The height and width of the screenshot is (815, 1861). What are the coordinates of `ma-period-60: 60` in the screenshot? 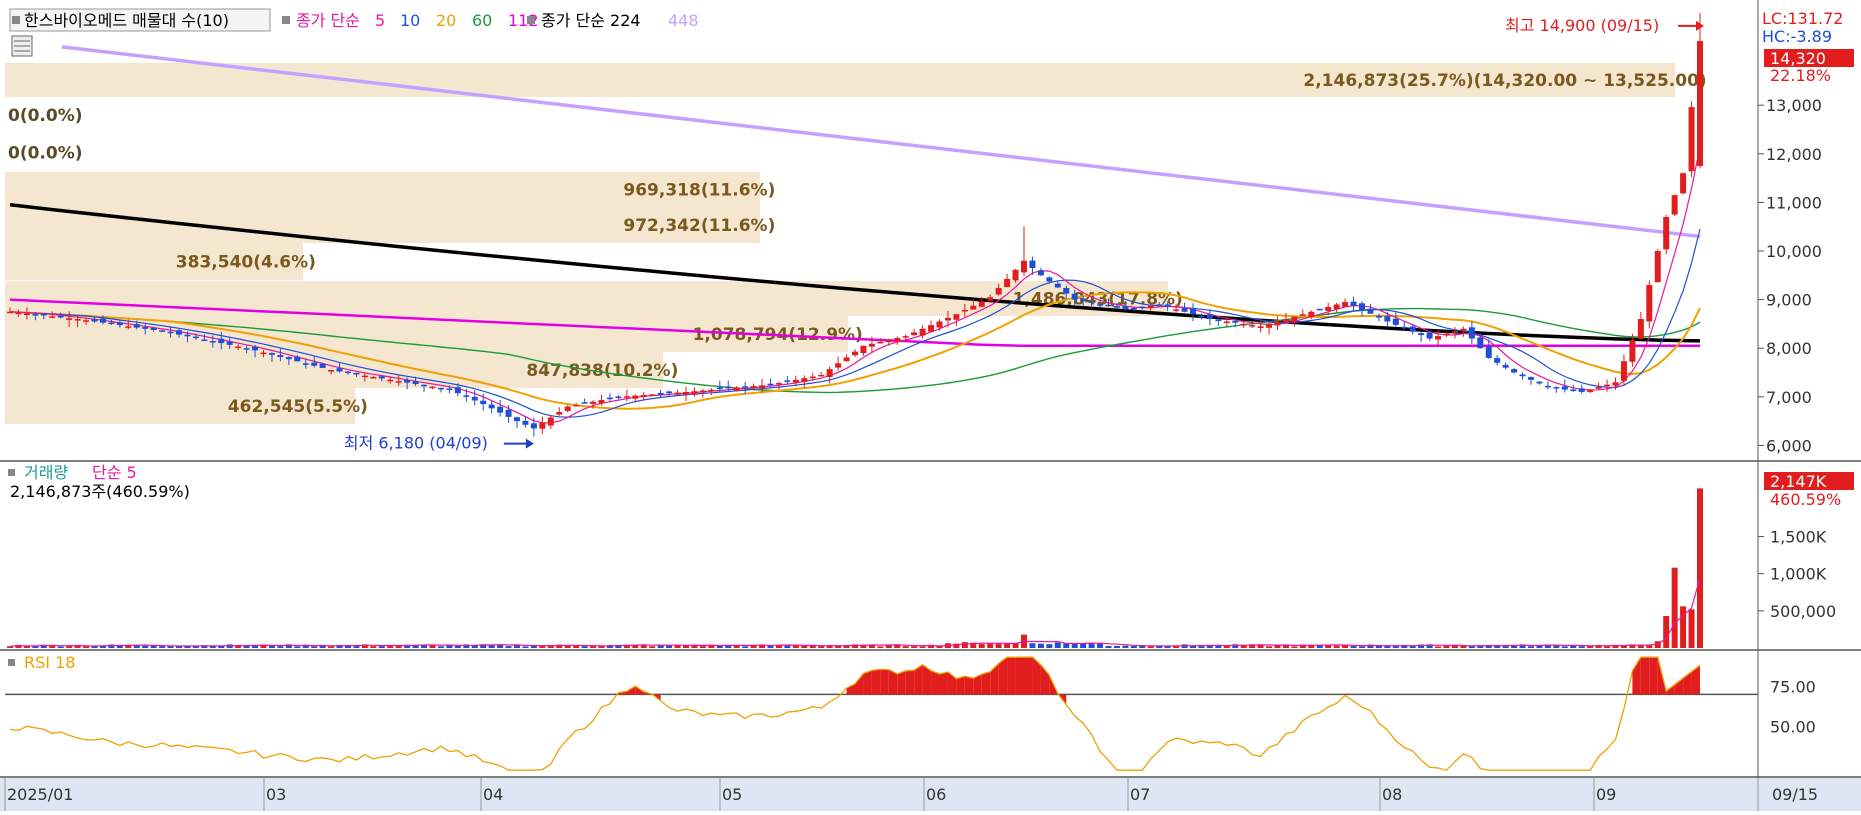 It's located at (482, 20).